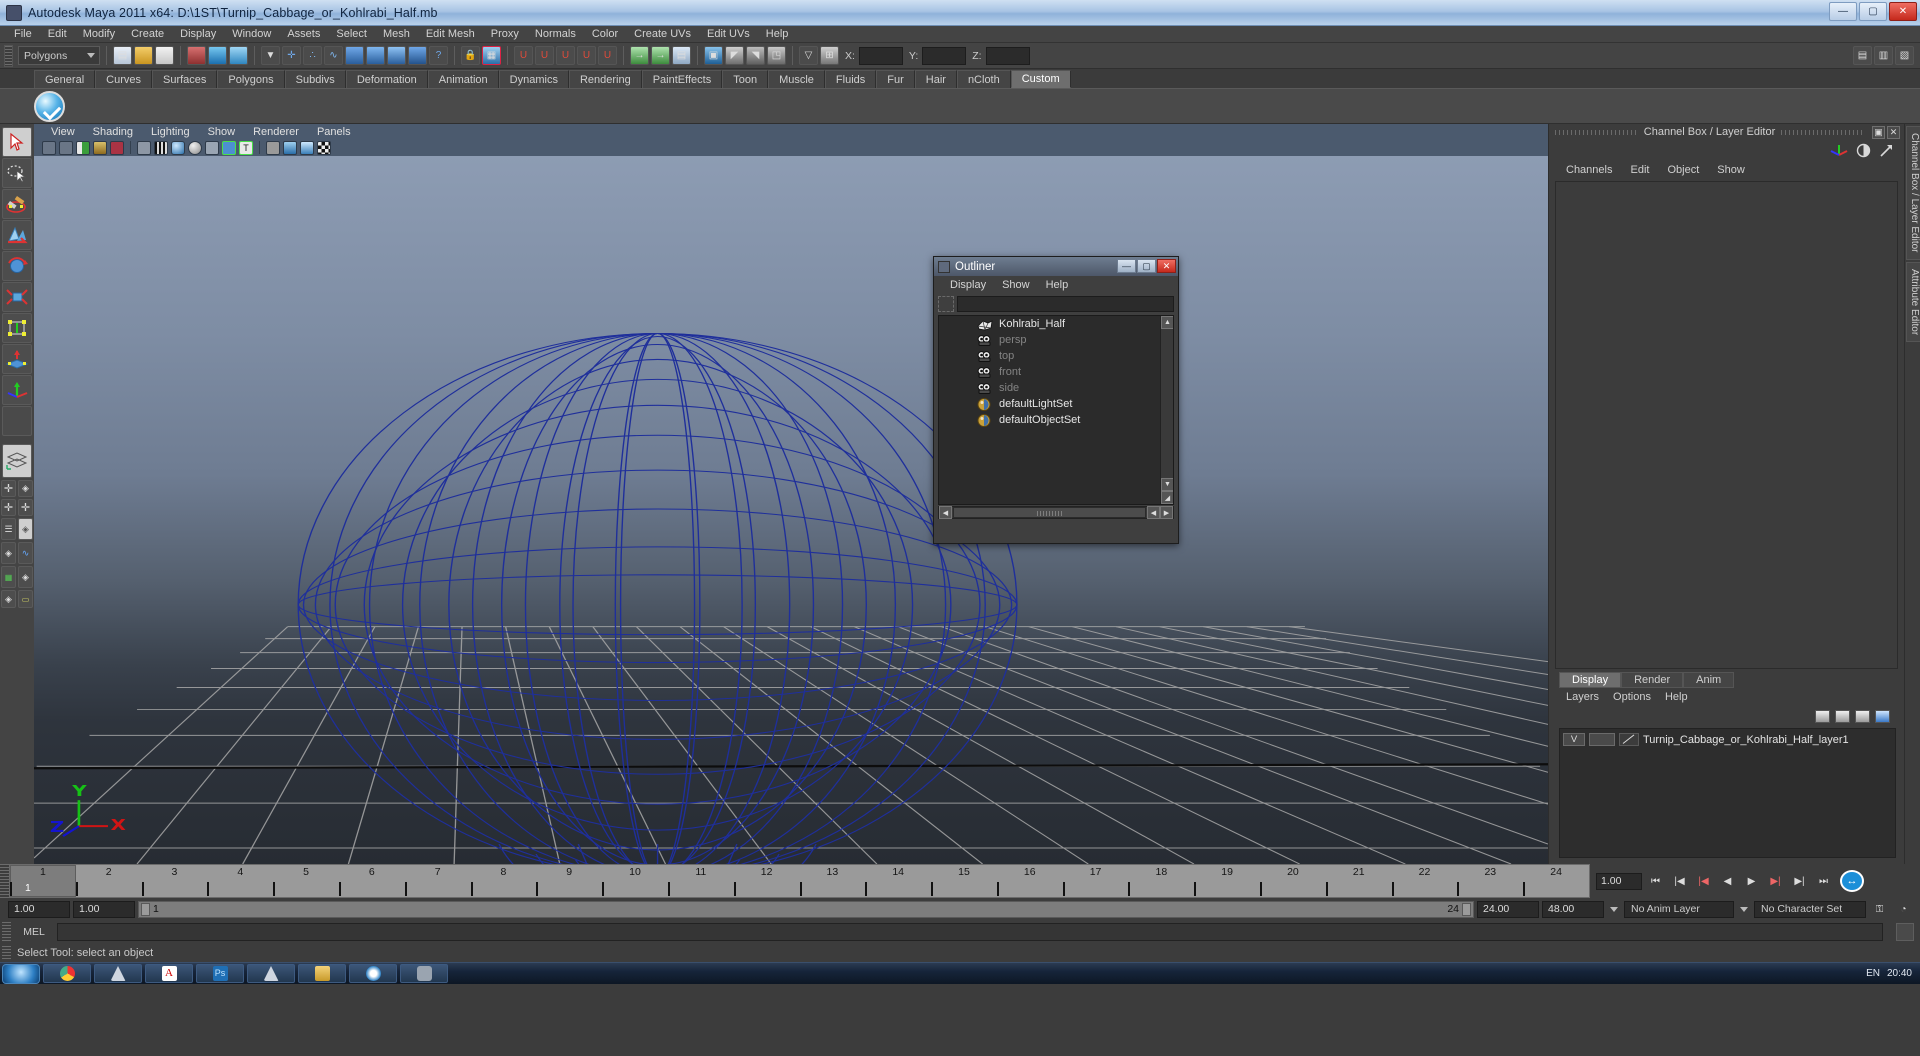  I want to click on show-tool-settings-icon: ▧, so click(1904, 55).